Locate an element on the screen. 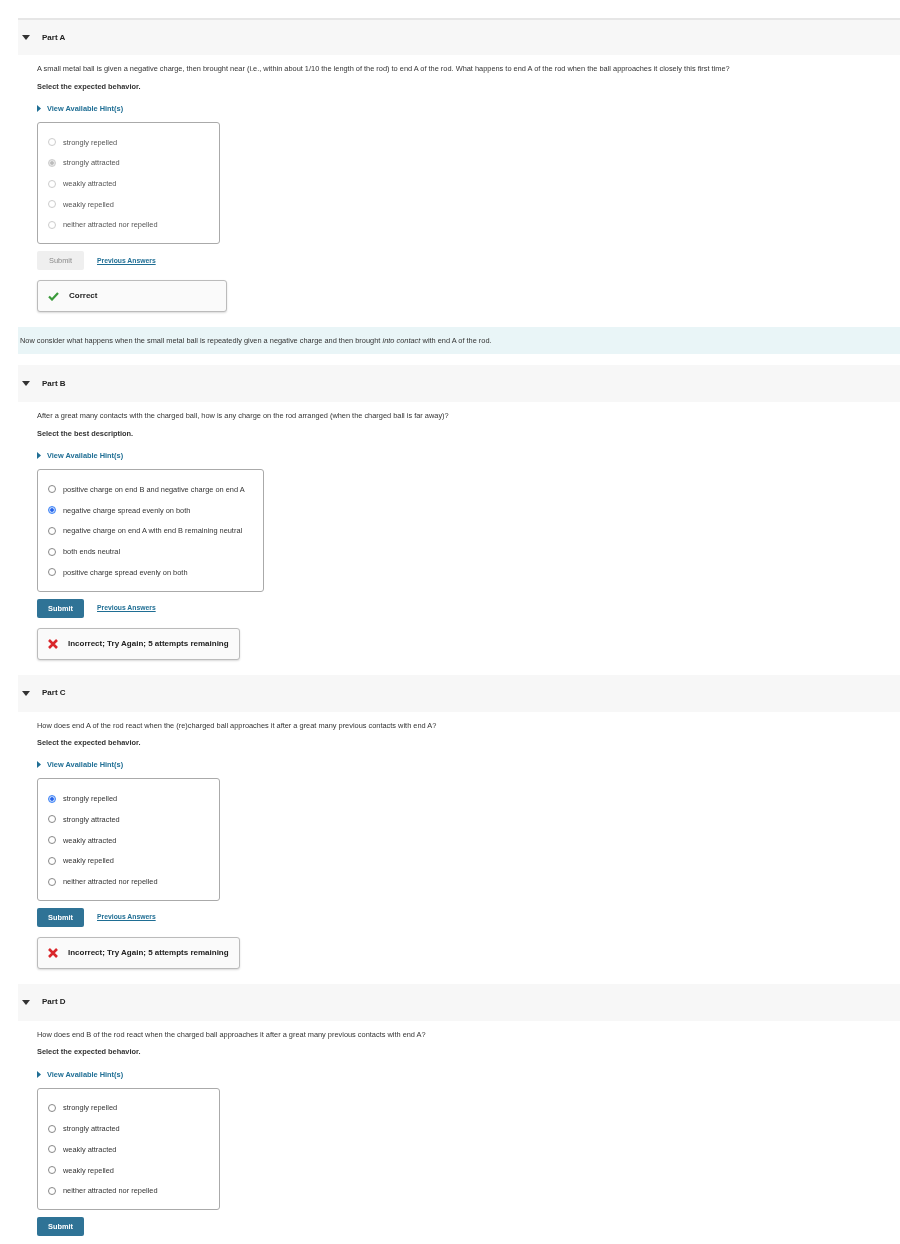 This screenshot has height=1244, width=900. part-title: Part C is located at coordinates (54, 693).